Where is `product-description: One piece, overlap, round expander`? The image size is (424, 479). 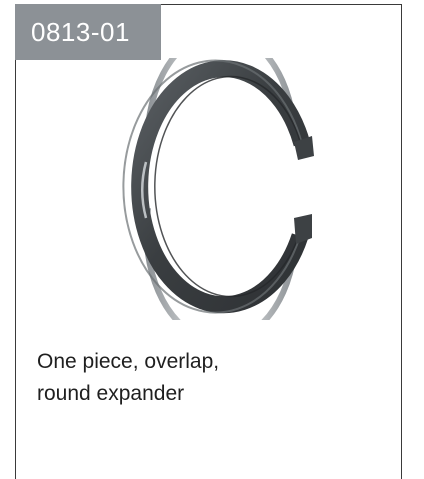
product-description: One piece, overlap, round expander is located at coordinates (202, 378).